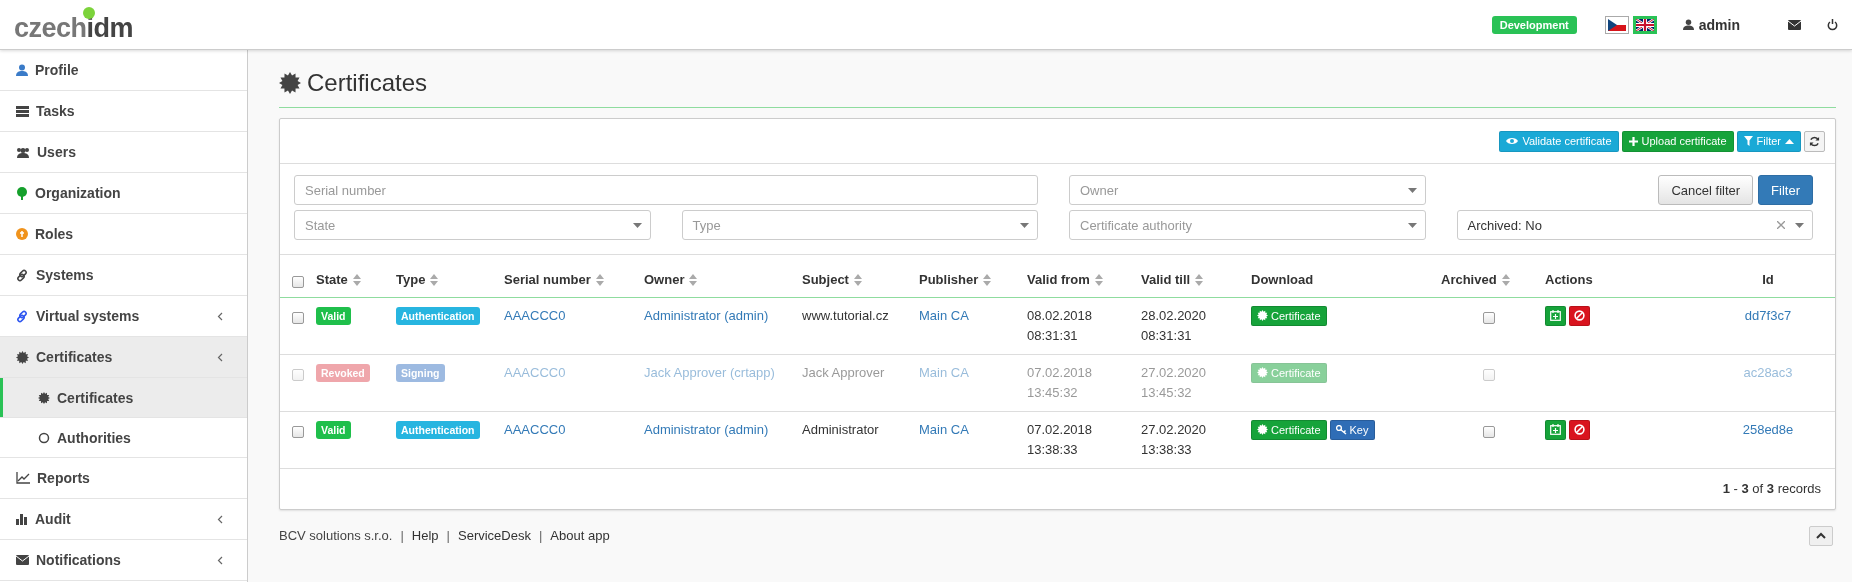 This screenshot has height=582, width=1852. I want to click on sidebar-subitem: Certificates, so click(123, 398).